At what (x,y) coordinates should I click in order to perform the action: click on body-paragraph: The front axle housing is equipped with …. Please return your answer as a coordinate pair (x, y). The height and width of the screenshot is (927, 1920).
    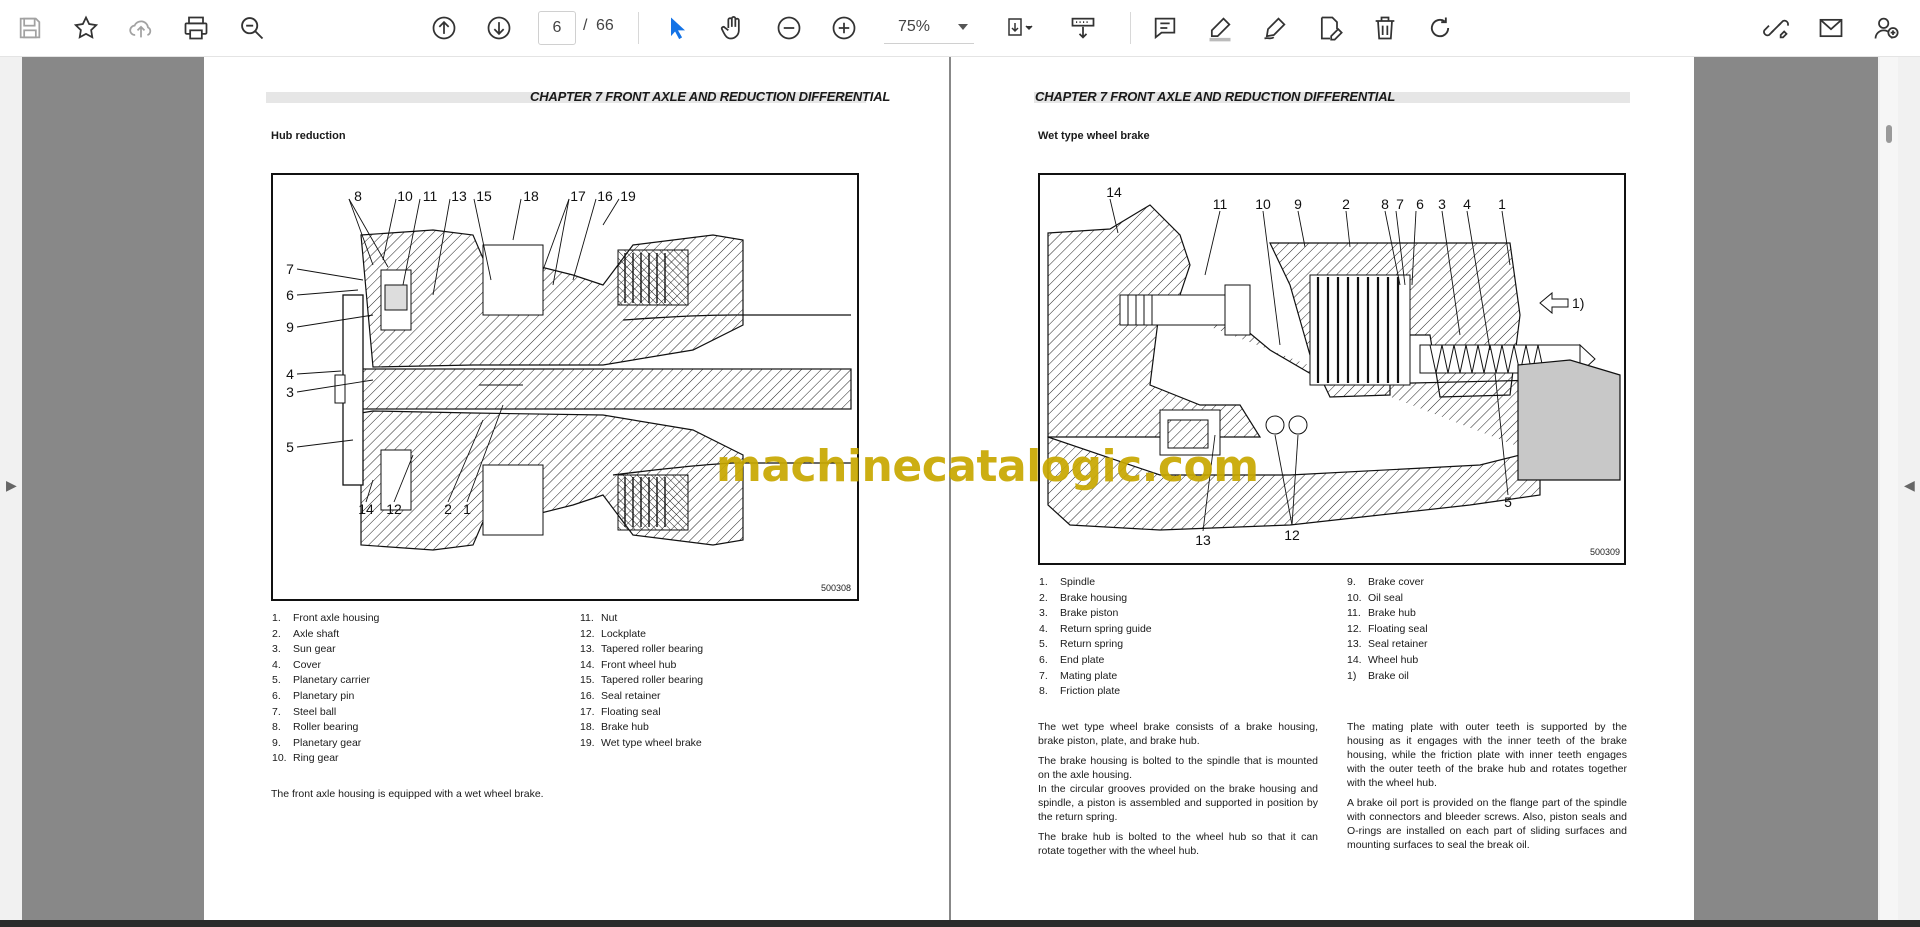
    Looking at the image, I should click on (407, 794).